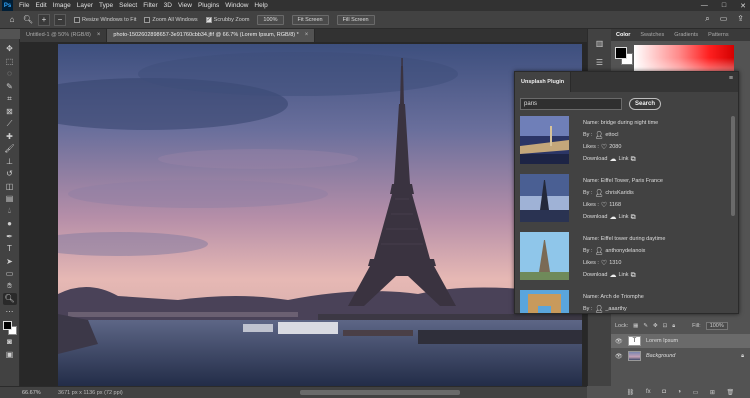  What do you see at coordinates (168, 5) in the screenshot?
I see `menu-3d: 3D` at bounding box center [168, 5].